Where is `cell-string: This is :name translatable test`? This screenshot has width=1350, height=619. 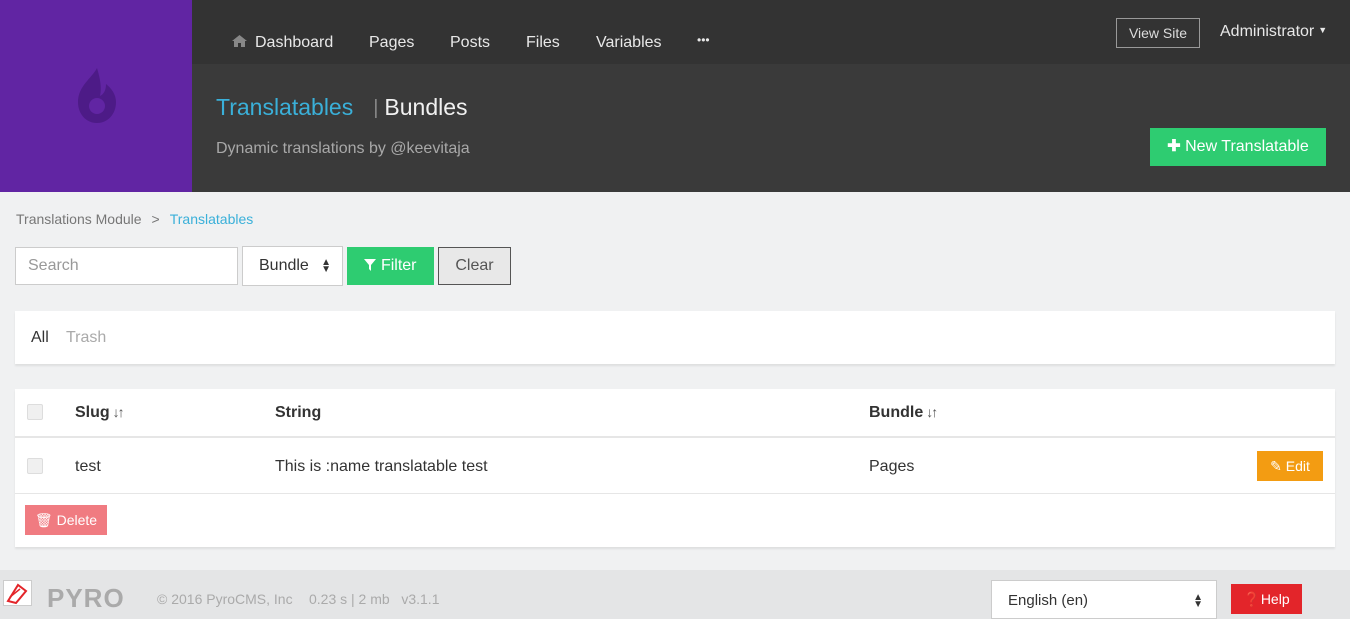
cell-string: This is :name translatable test is located at coordinates (381, 466).